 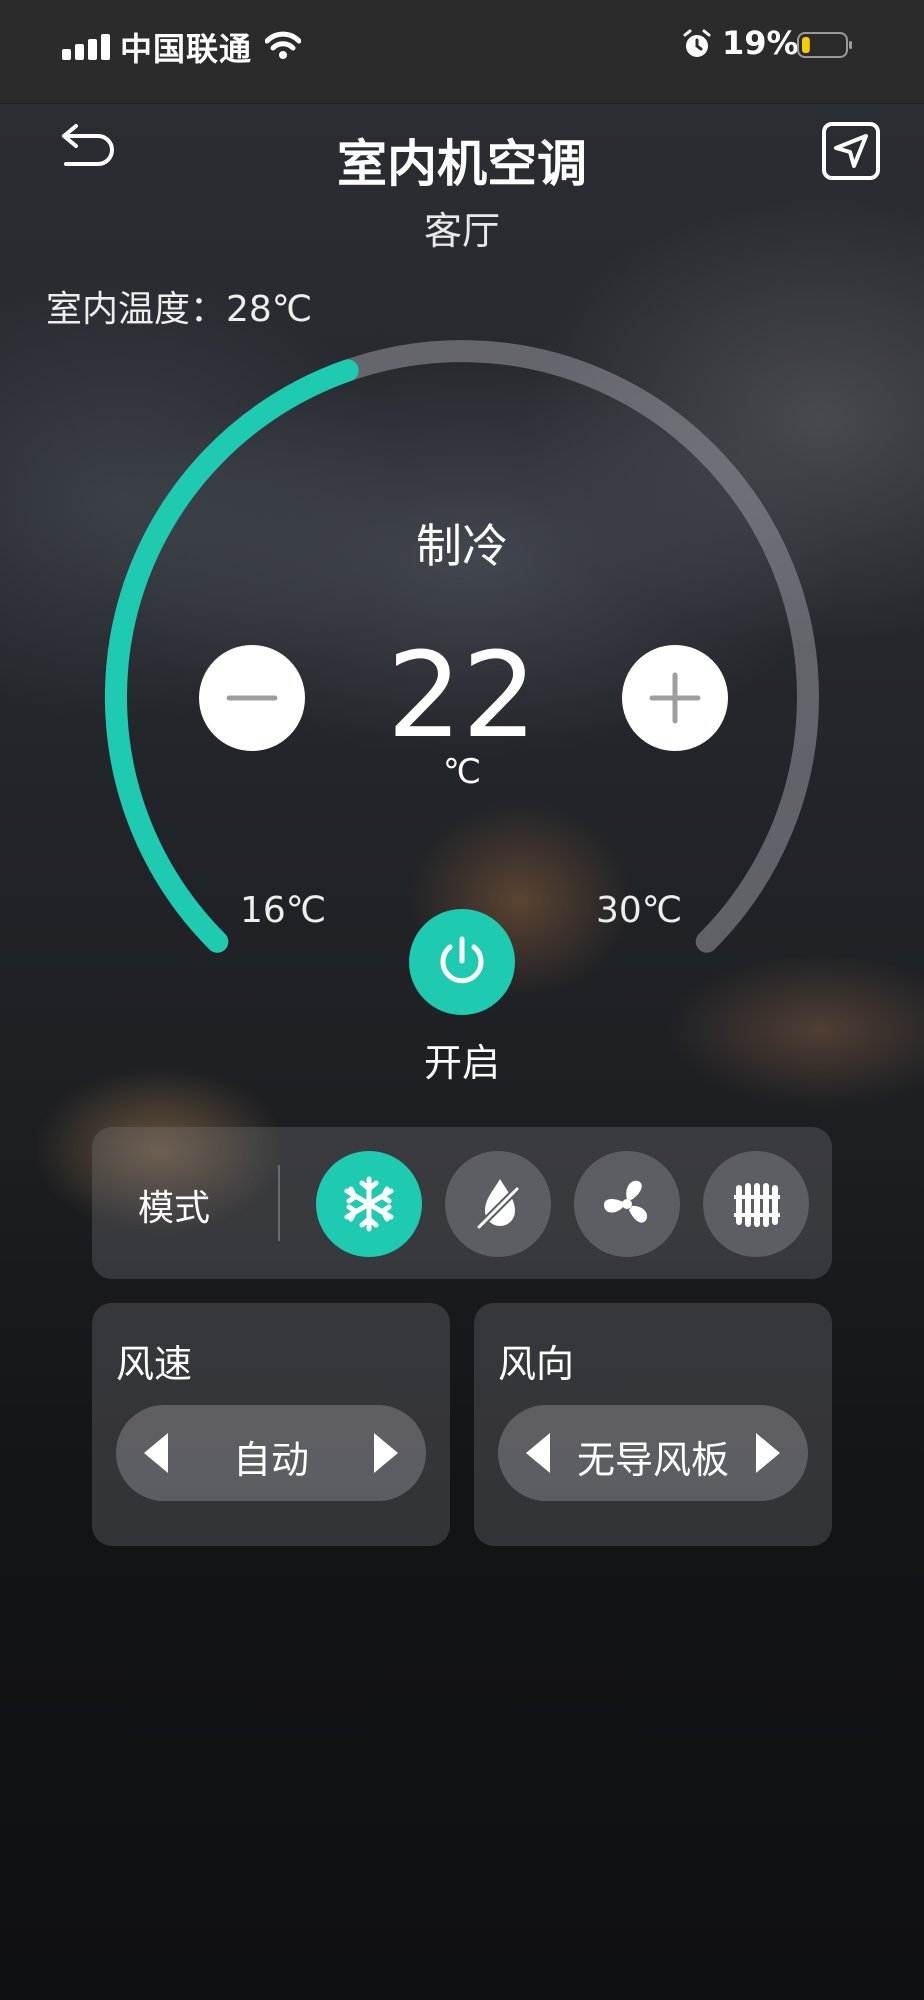 I want to click on fan-speed-card: 风速 自动, so click(x=271, y=1424).